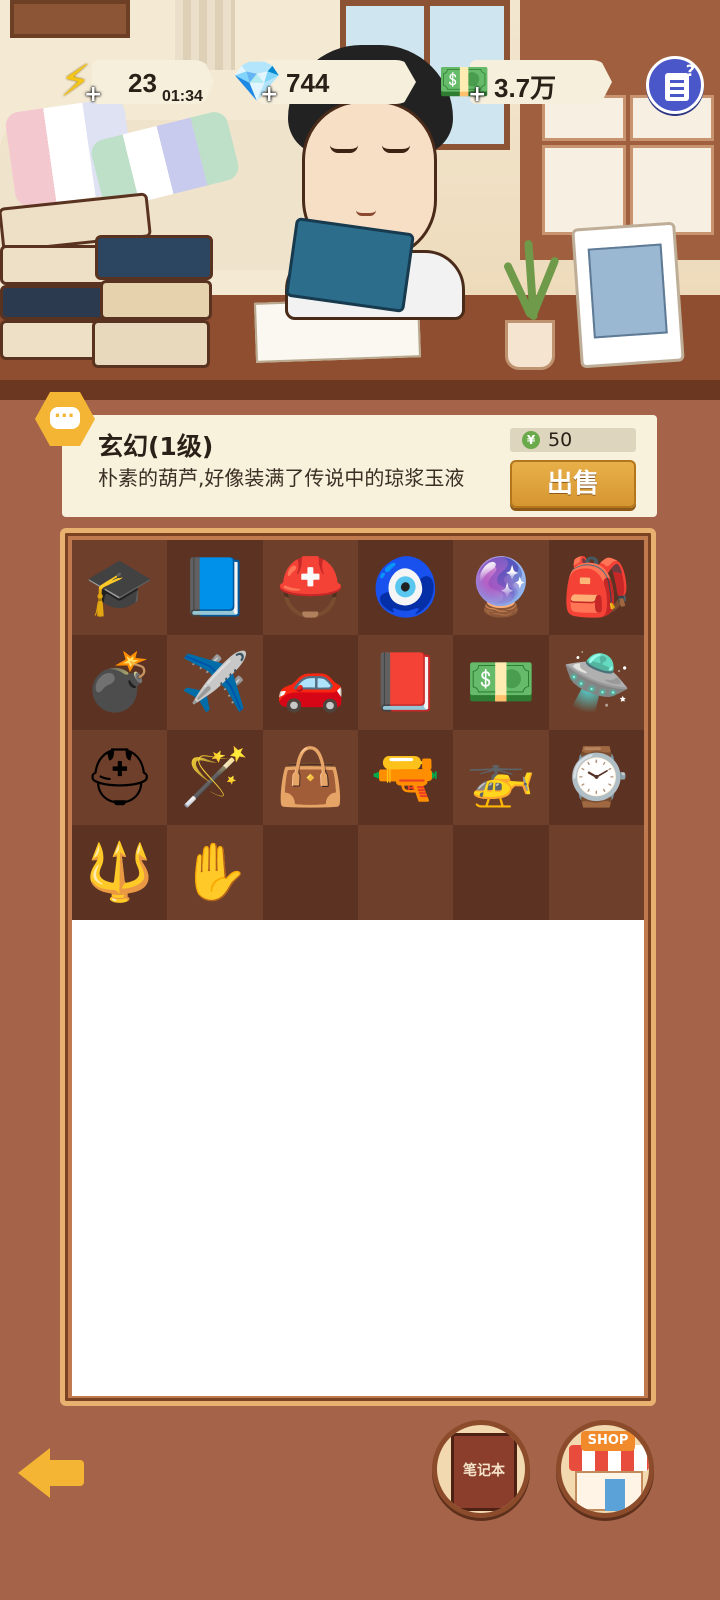 The height and width of the screenshot is (1600, 720). I want to click on inventory-slot: ✈️, so click(215, 682).